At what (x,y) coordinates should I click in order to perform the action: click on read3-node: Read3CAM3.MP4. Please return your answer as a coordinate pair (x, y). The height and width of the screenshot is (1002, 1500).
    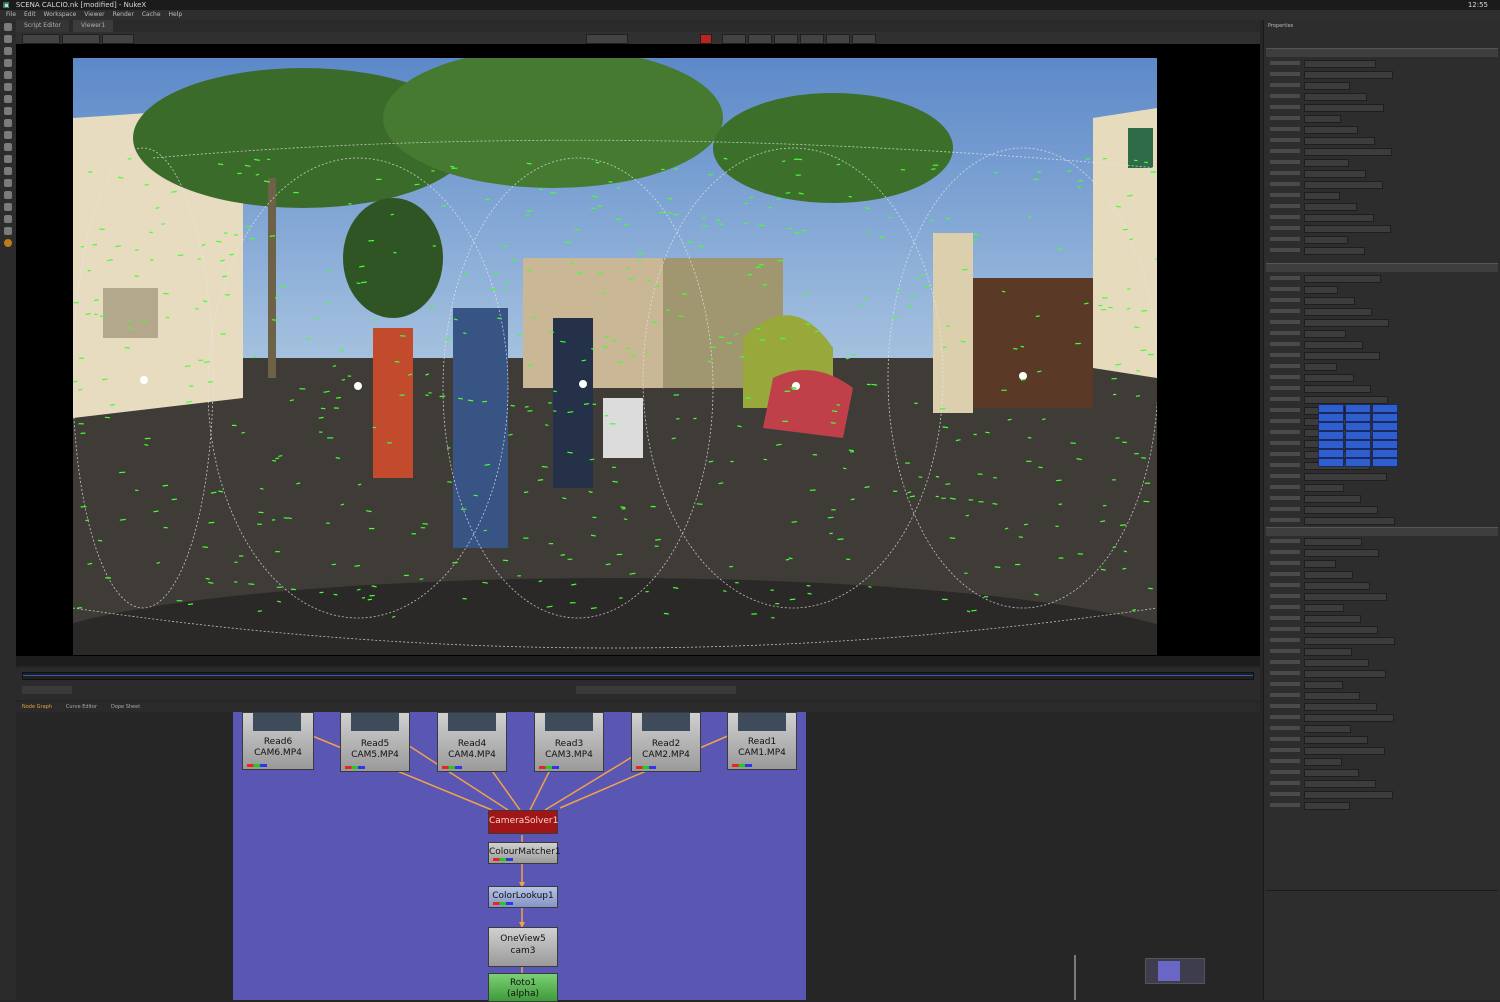
    Looking at the image, I should click on (569, 742).